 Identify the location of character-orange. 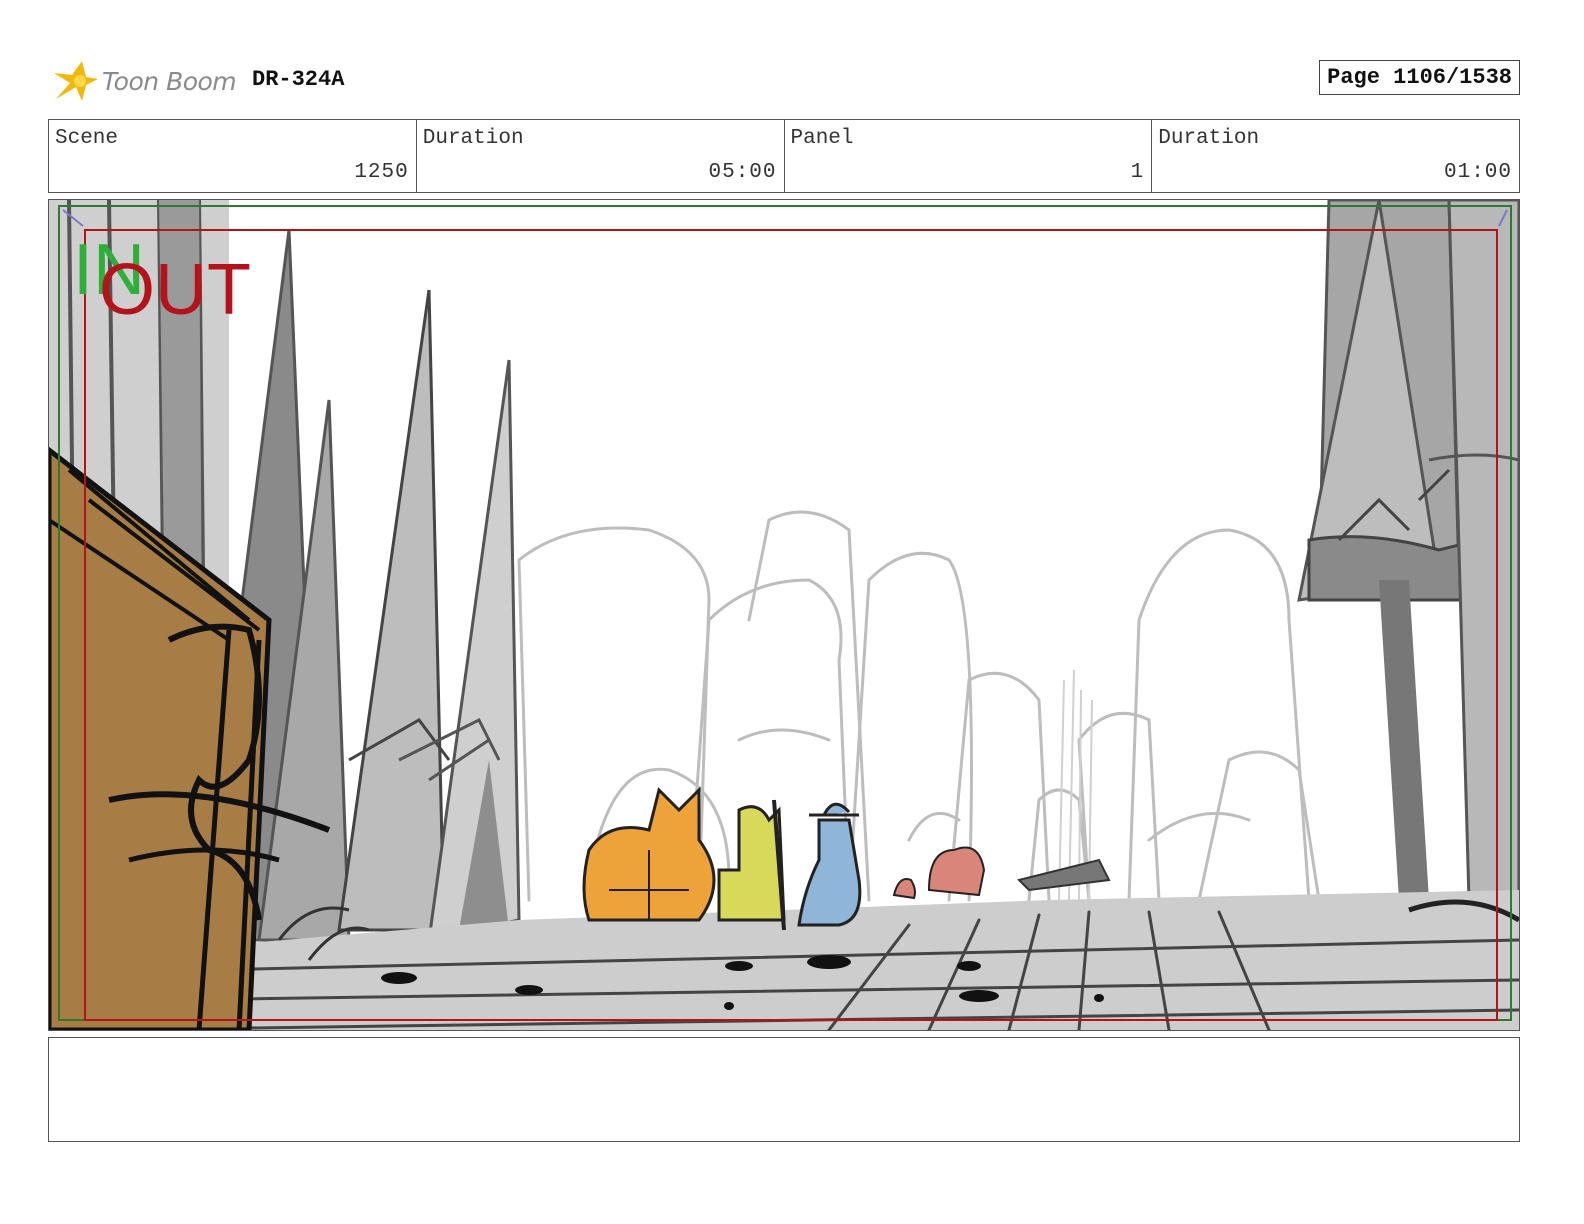
(649, 854).